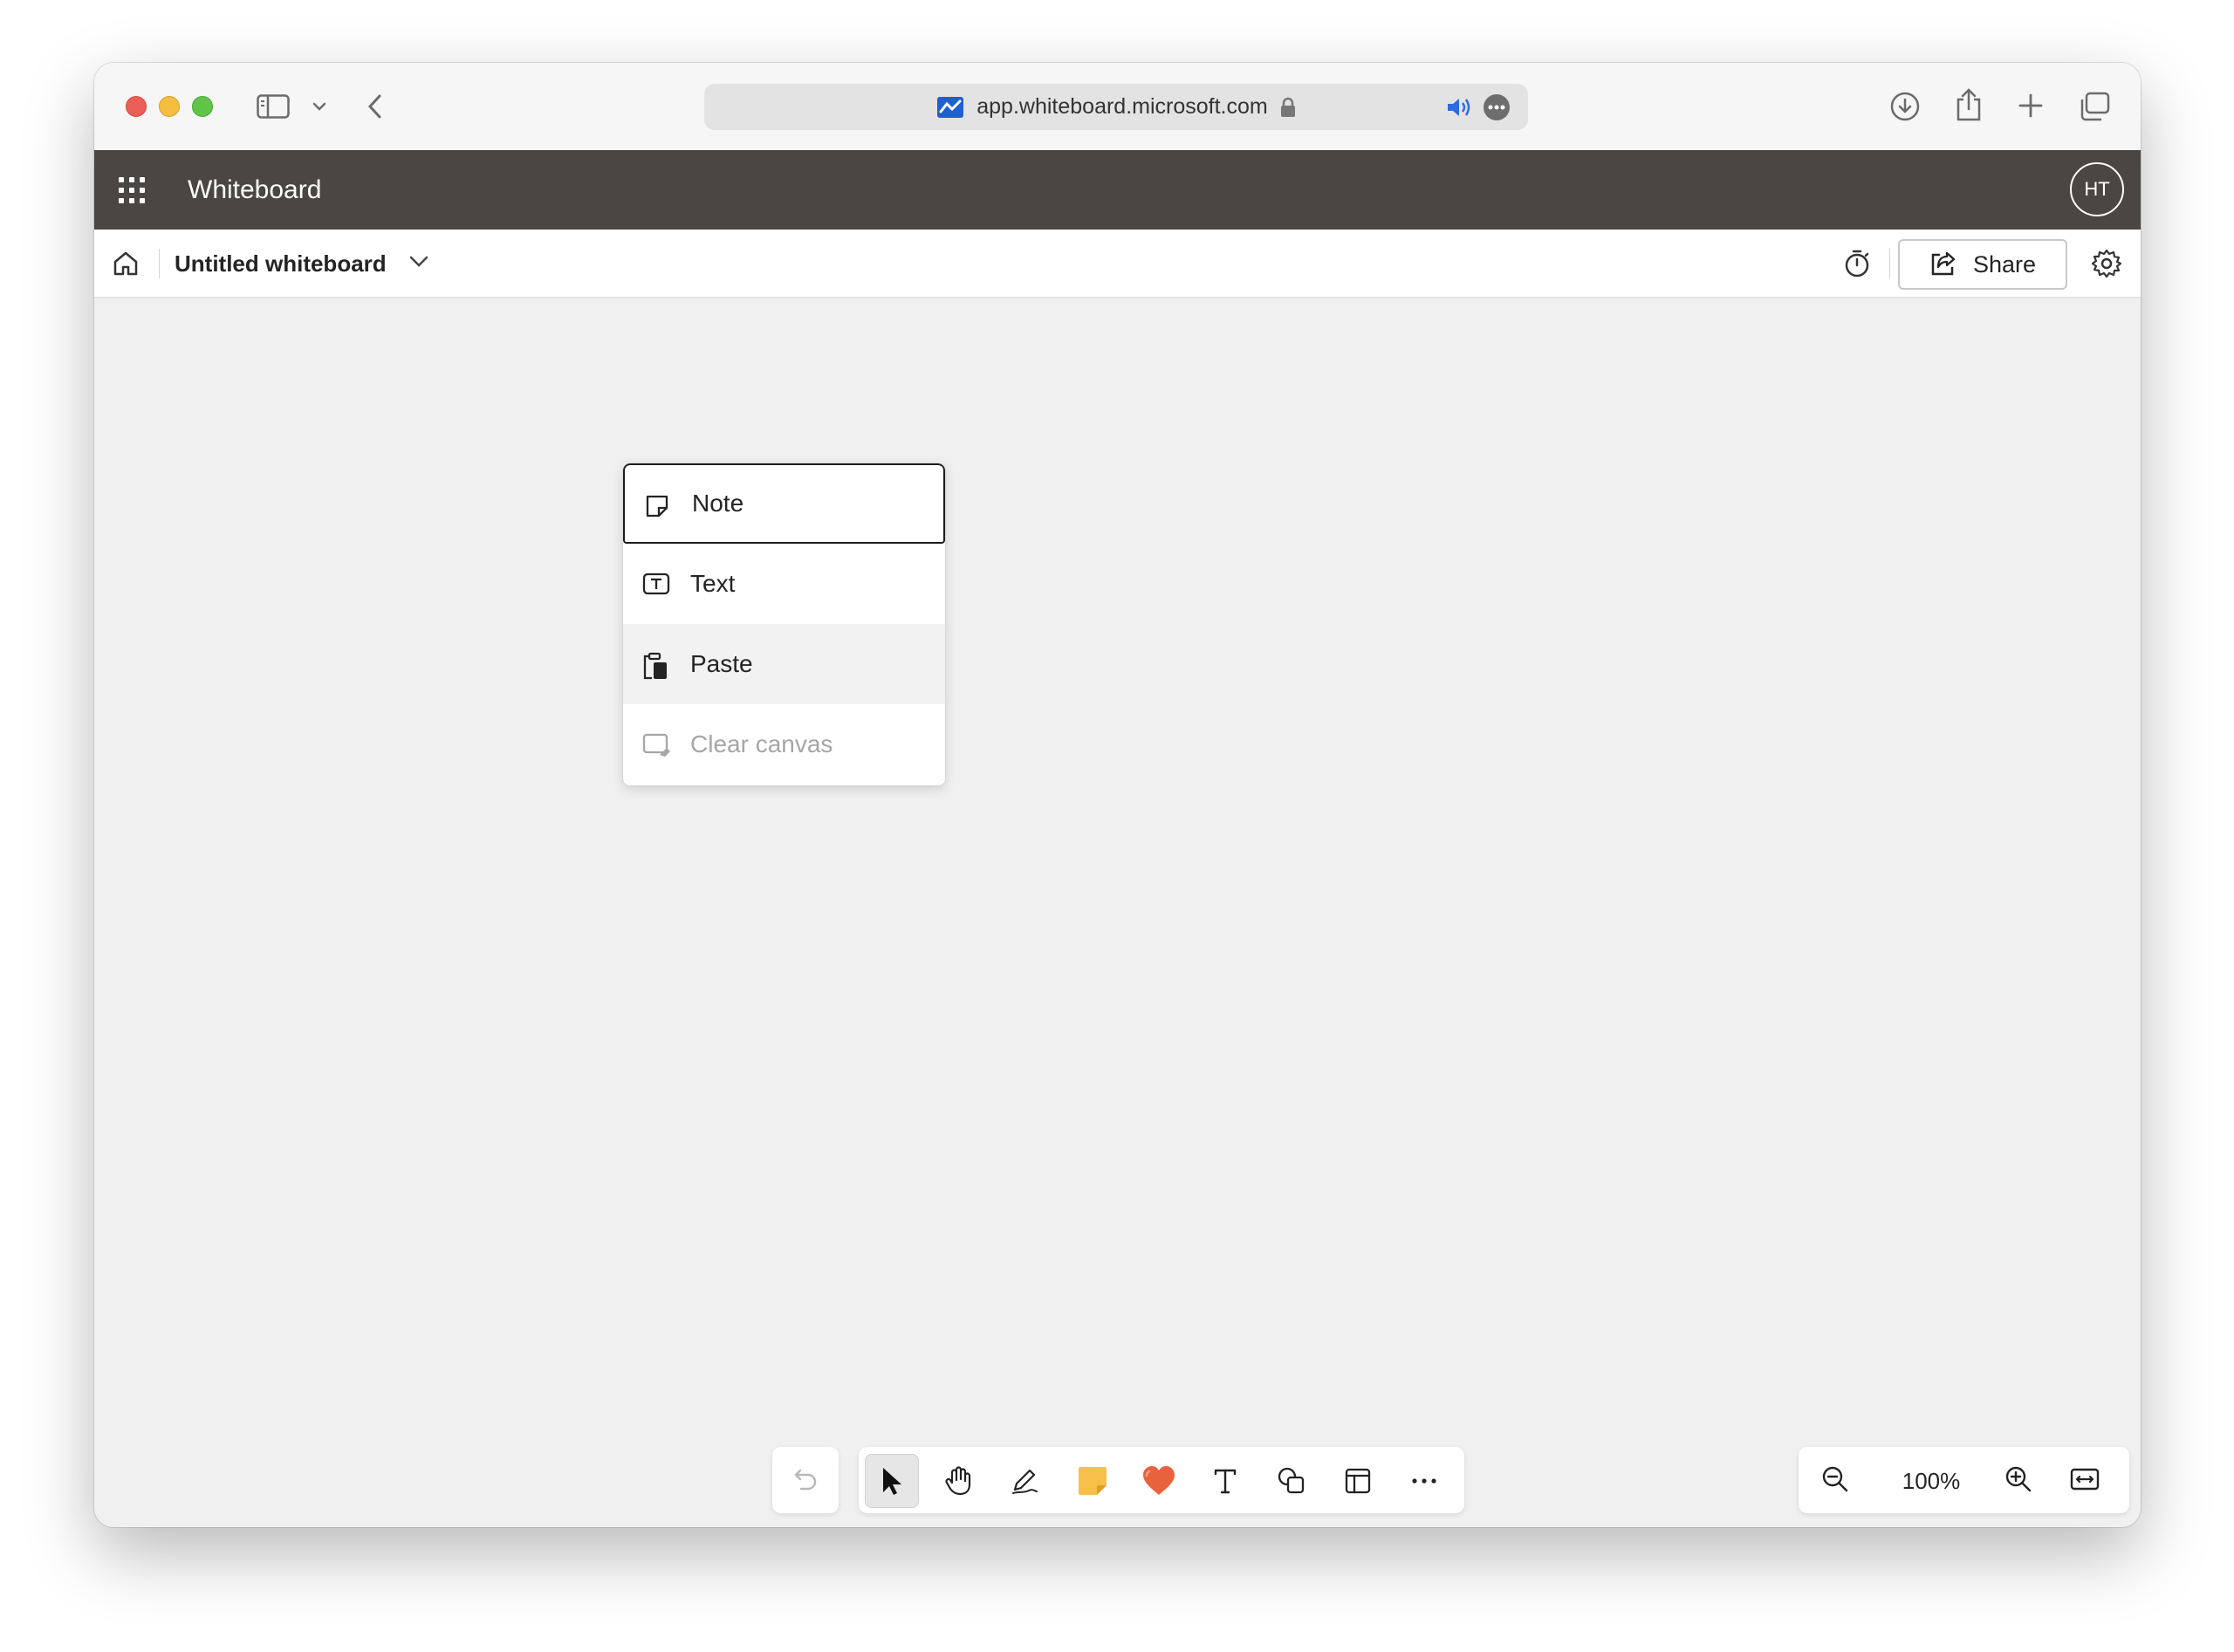  I want to click on fit-to-screen-icon, so click(2084, 1479).